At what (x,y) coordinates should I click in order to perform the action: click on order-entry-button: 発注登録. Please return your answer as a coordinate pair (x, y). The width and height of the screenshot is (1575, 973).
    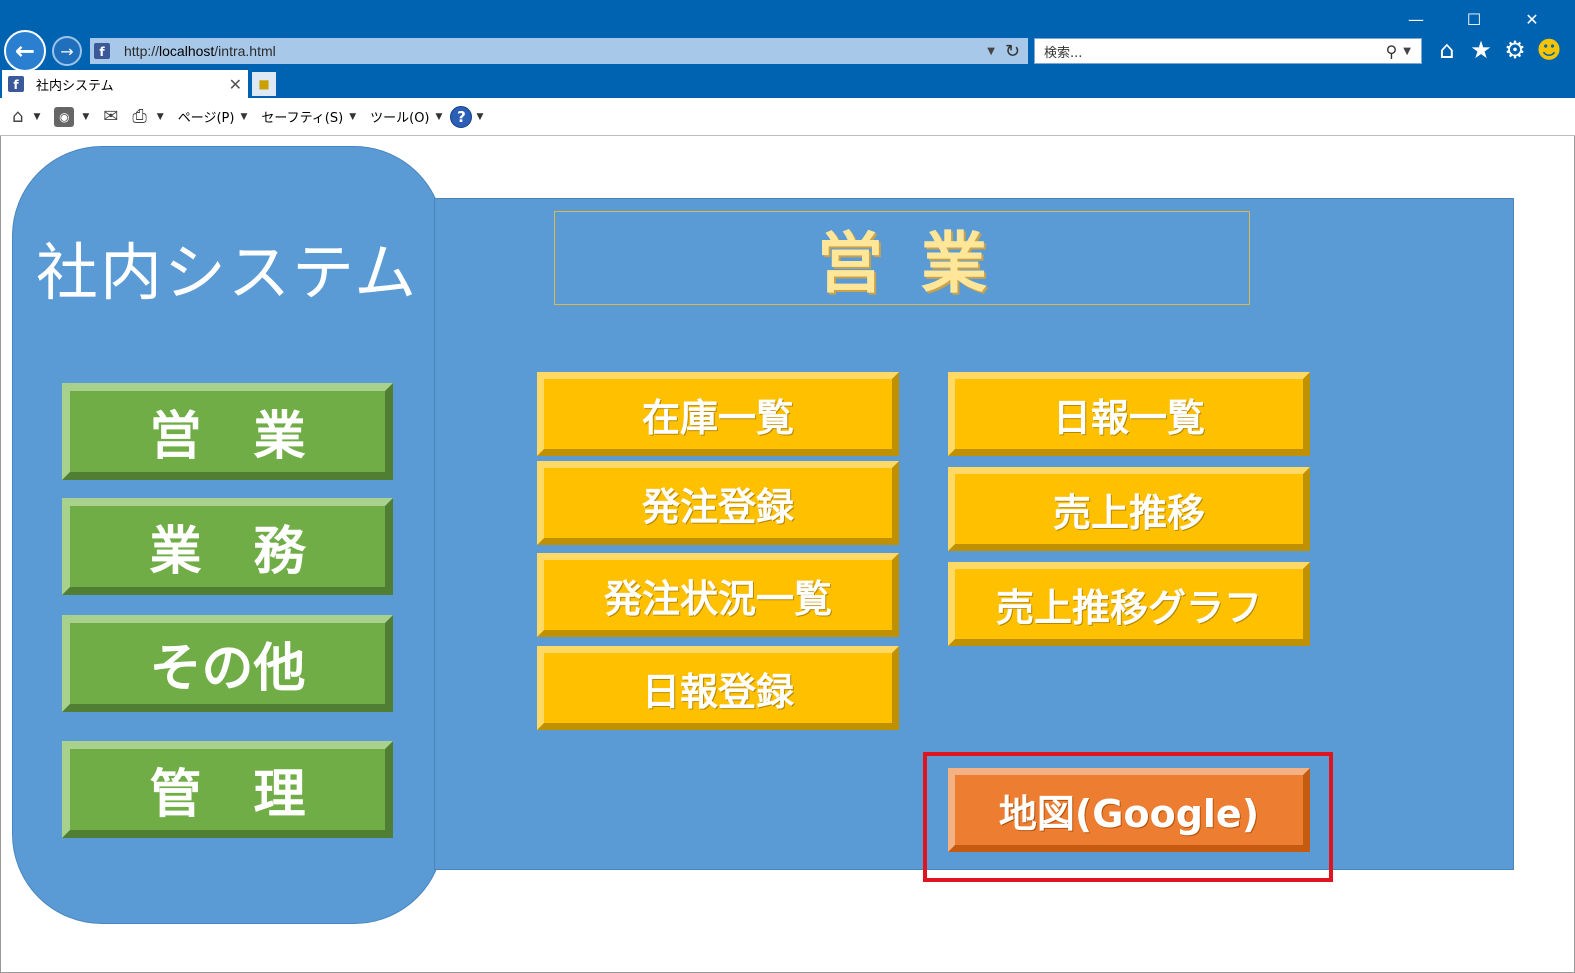
    Looking at the image, I should click on (718, 503).